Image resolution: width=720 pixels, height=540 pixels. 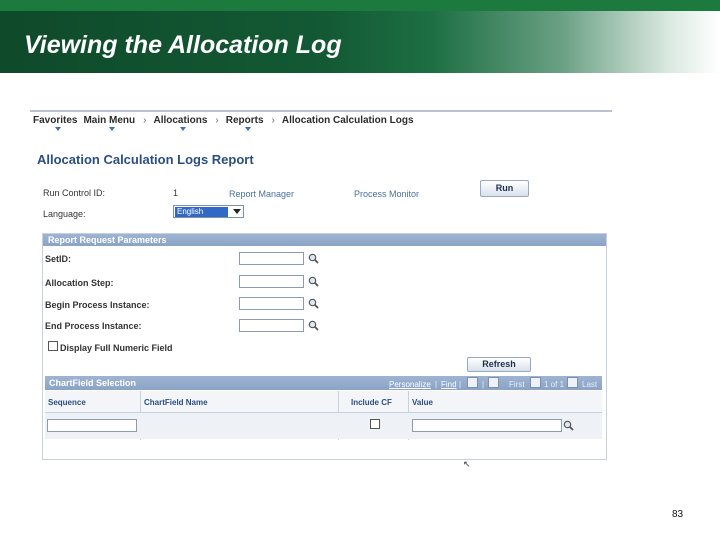 I want to click on nav-main-menu: Main Menu, so click(x=112, y=123).